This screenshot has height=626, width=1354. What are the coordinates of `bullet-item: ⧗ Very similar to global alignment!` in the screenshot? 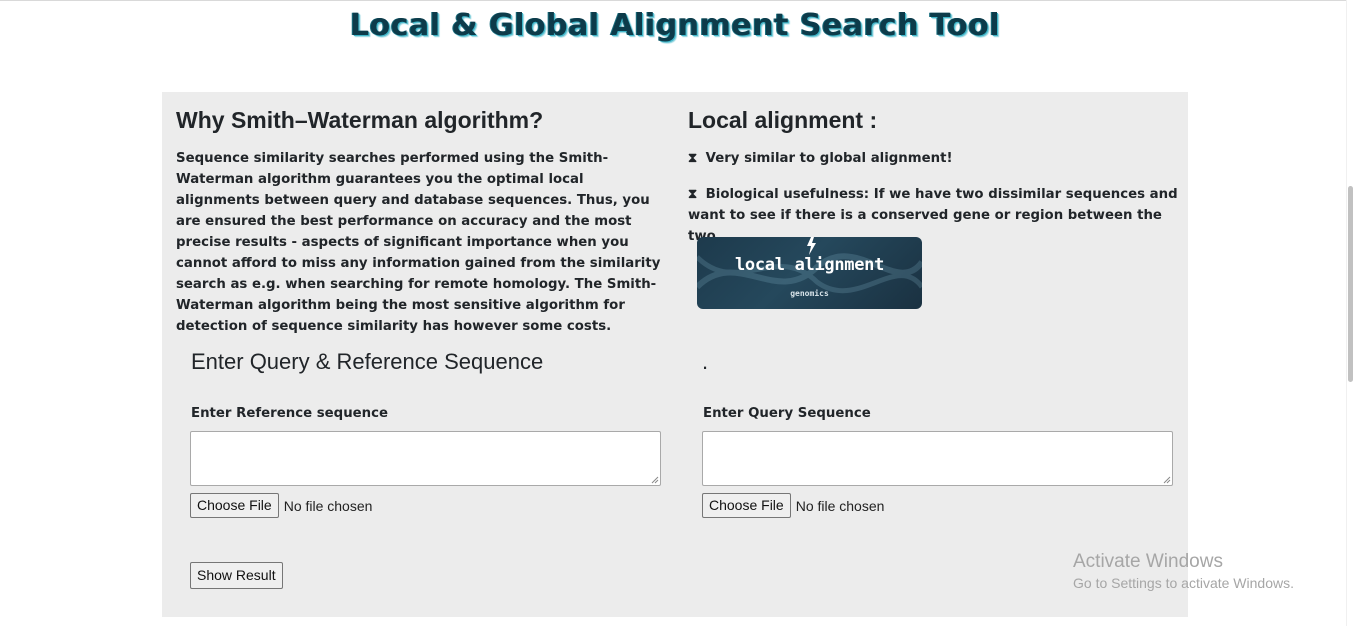 It's located at (933, 158).